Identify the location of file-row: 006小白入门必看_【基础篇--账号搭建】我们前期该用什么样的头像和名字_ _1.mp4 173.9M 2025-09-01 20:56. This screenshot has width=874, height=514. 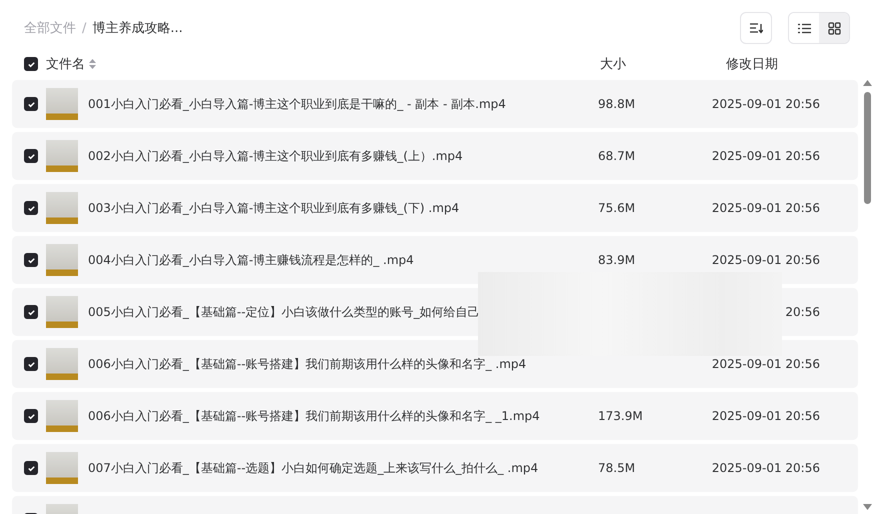
(435, 416).